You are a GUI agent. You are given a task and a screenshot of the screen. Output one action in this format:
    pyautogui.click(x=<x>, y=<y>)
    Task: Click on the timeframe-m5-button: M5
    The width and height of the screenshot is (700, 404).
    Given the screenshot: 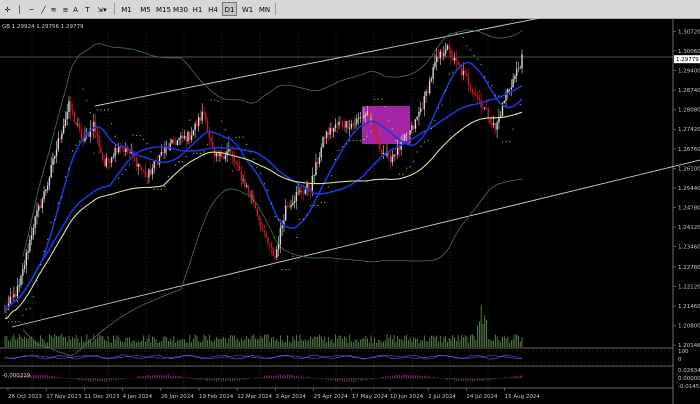 What is the action you would take?
    pyautogui.click(x=145, y=9)
    